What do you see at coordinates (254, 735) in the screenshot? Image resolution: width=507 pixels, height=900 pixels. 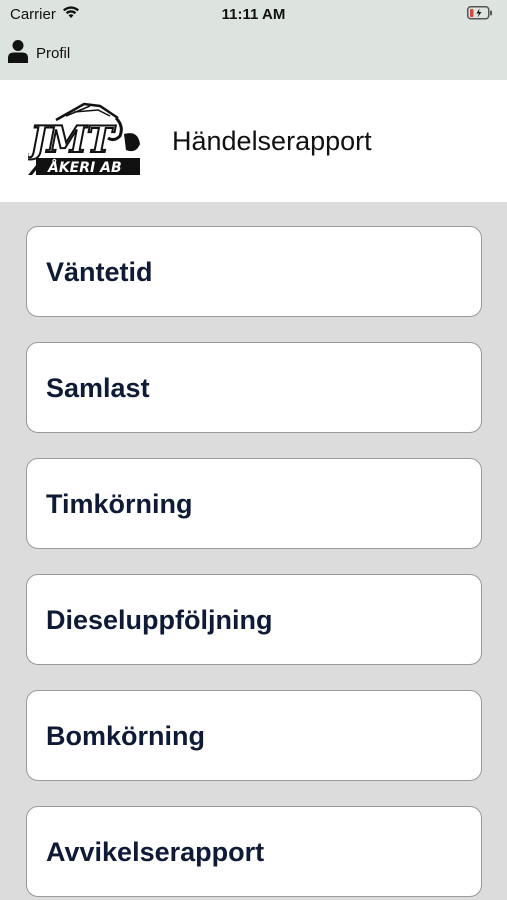 I see `menu-item-bomkorning: Bomkörning` at bounding box center [254, 735].